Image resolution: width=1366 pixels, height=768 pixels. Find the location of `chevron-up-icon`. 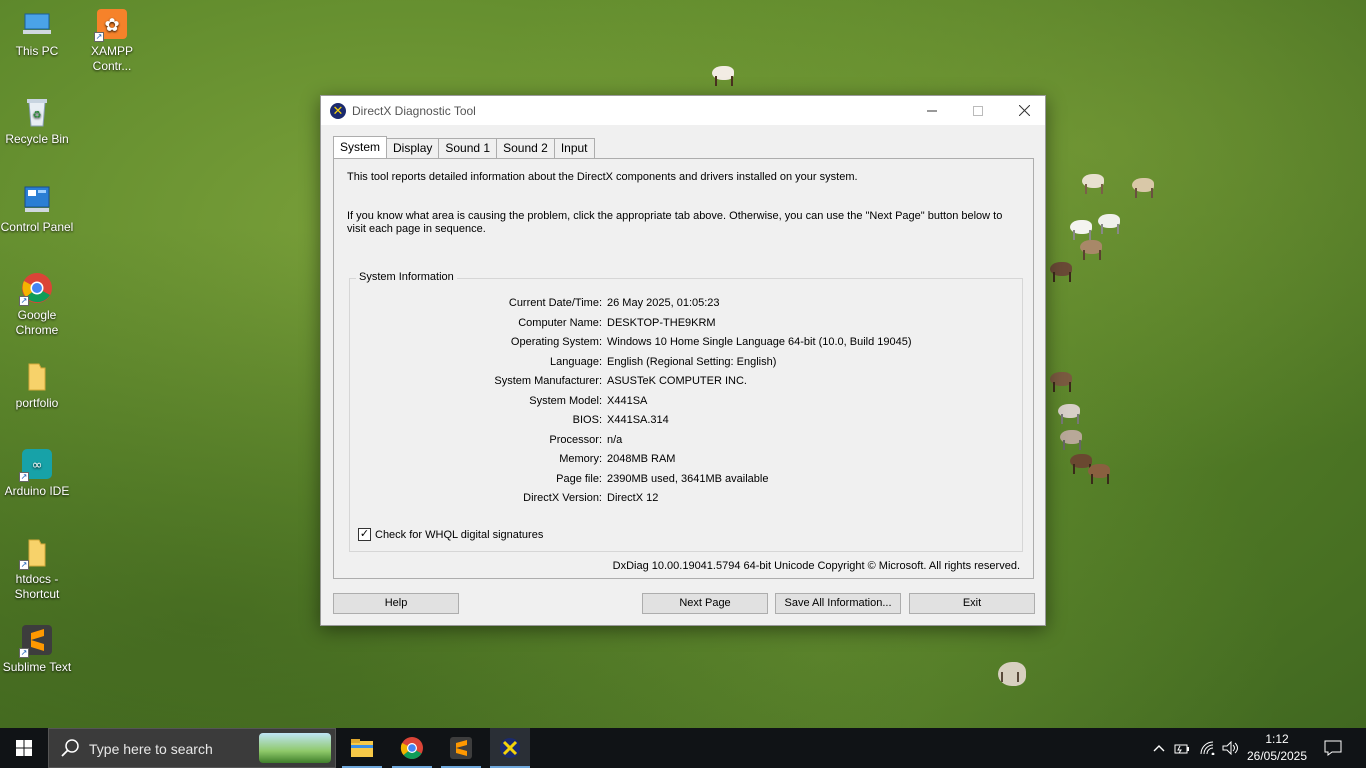

chevron-up-icon is located at coordinates (1159, 748).